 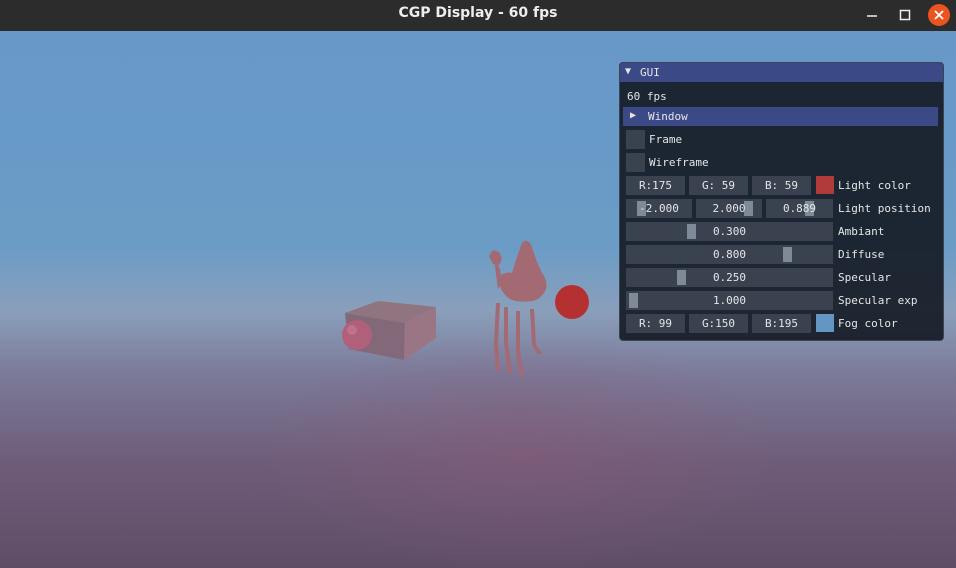 What do you see at coordinates (647, 96) in the screenshot?
I see `fps-label: 60 fps` at bounding box center [647, 96].